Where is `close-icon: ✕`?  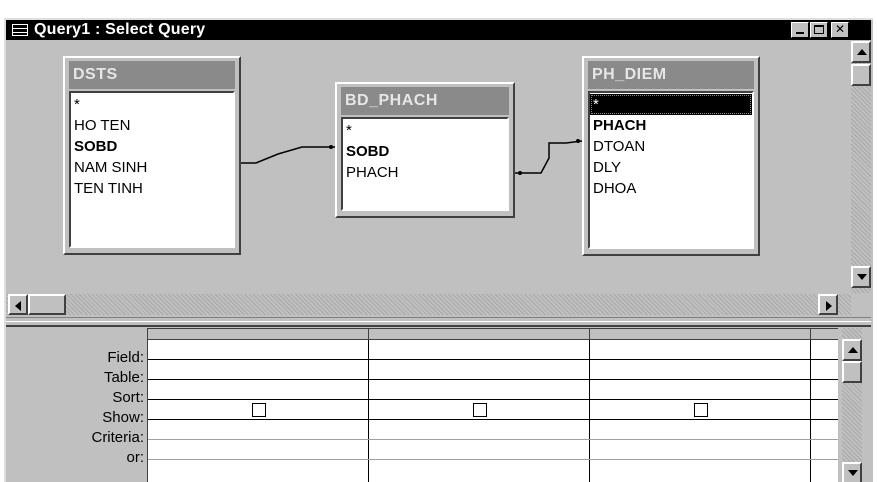 close-icon: ✕ is located at coordinates (840, 29).